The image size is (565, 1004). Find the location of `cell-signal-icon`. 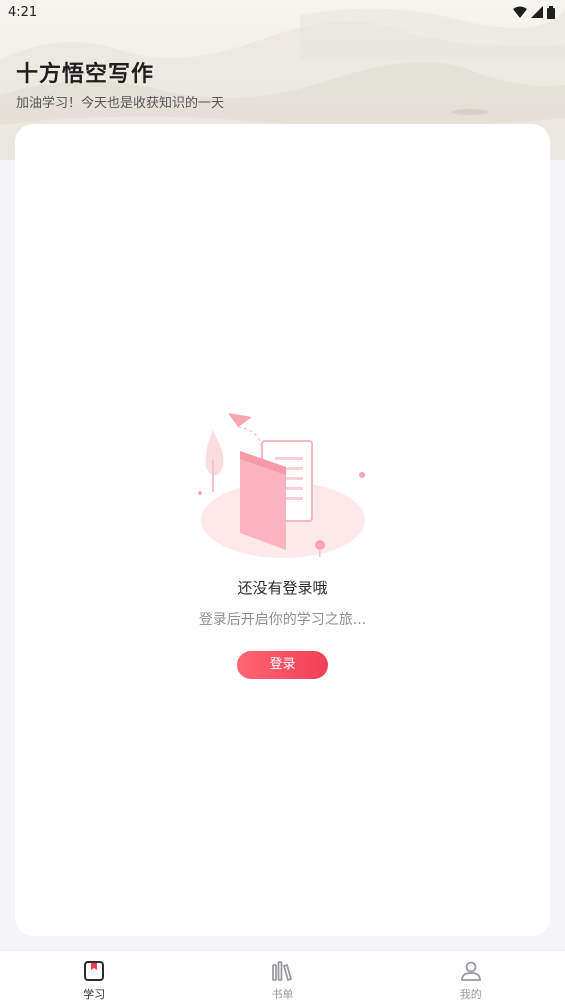

cell-signal-icon is located at coordinates (537, 12).